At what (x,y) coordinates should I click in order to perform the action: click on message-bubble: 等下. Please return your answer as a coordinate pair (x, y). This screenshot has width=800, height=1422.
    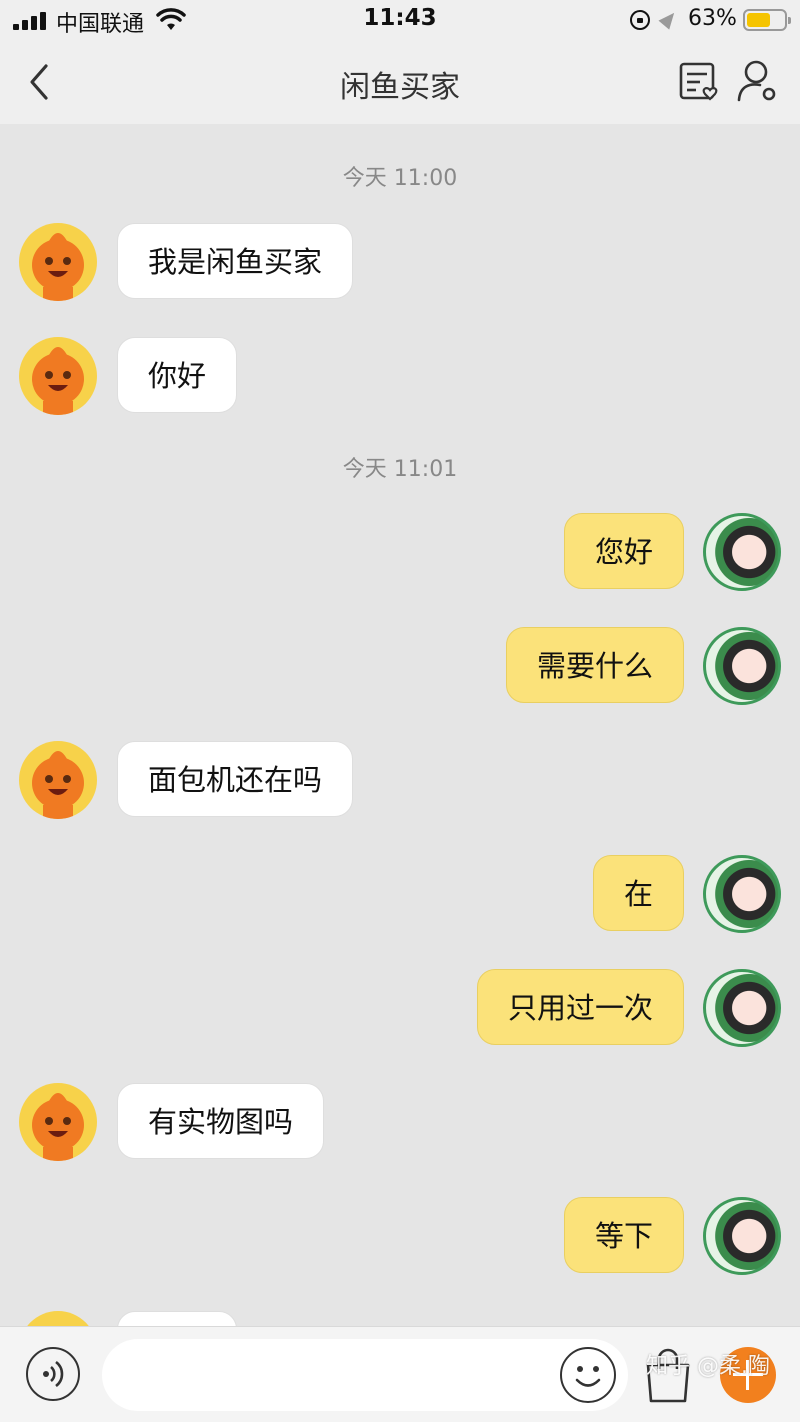
    Looking at the image, I should click on (623, 1235).